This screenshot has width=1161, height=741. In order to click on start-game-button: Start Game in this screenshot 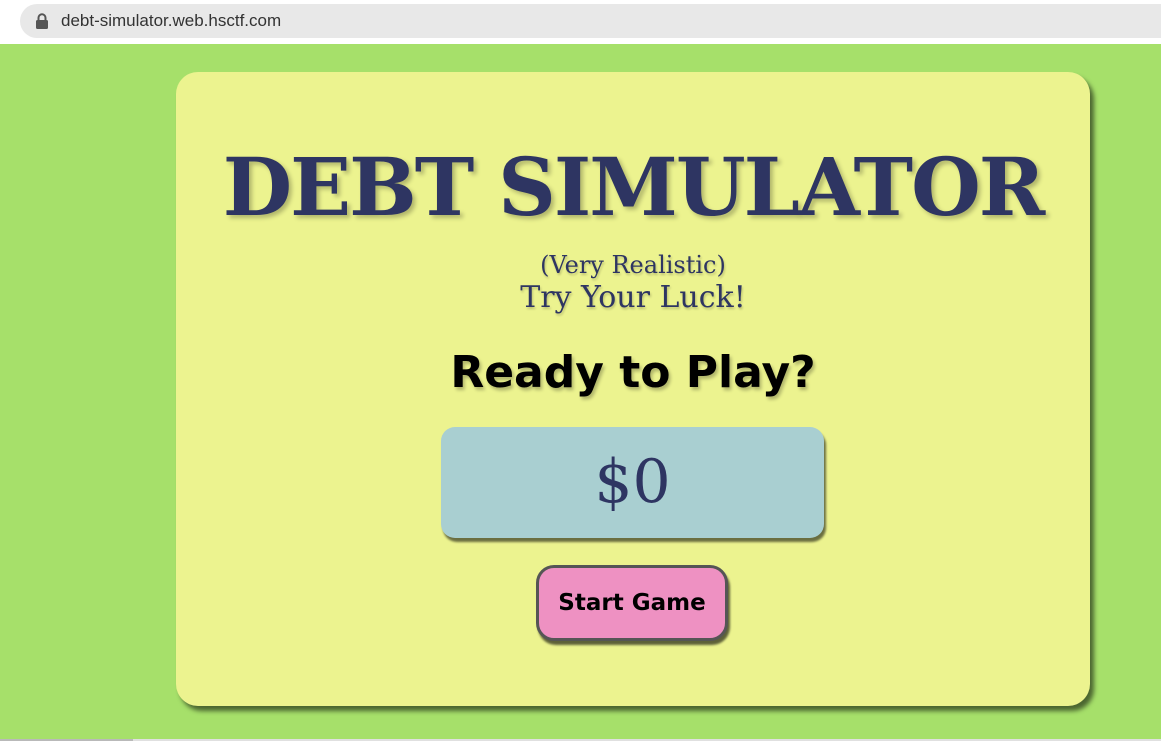, I will do `click(632, 603)`.